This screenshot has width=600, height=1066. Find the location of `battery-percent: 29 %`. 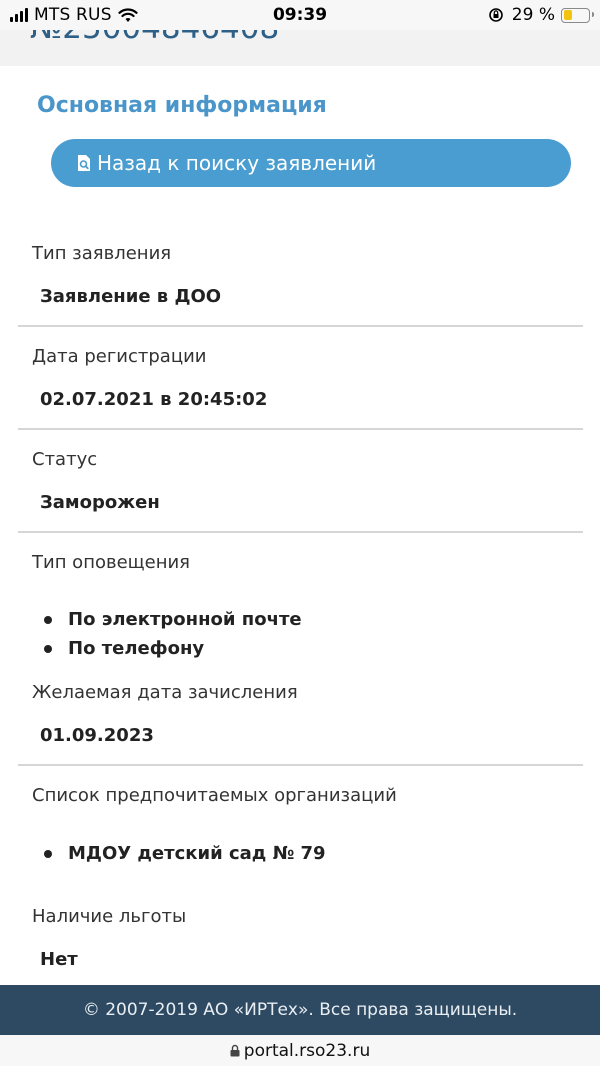

battery-percent: 29 % is located at coordinates (533, 15).